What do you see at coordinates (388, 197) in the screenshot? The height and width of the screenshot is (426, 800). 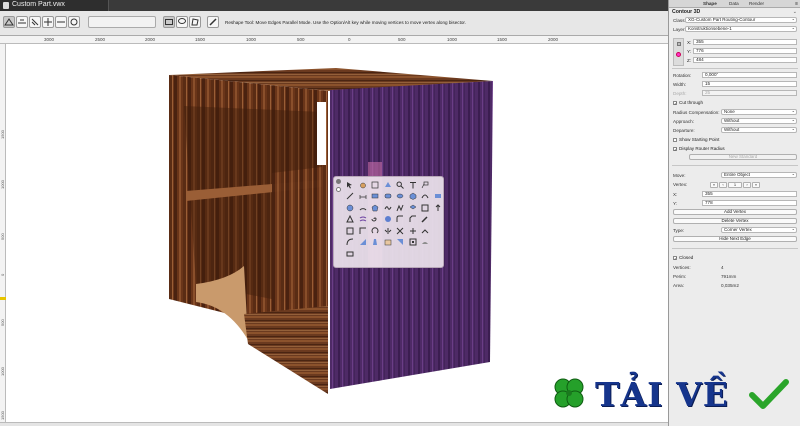 I see `rounded-rect-tool` at bounding box center [388, 197].